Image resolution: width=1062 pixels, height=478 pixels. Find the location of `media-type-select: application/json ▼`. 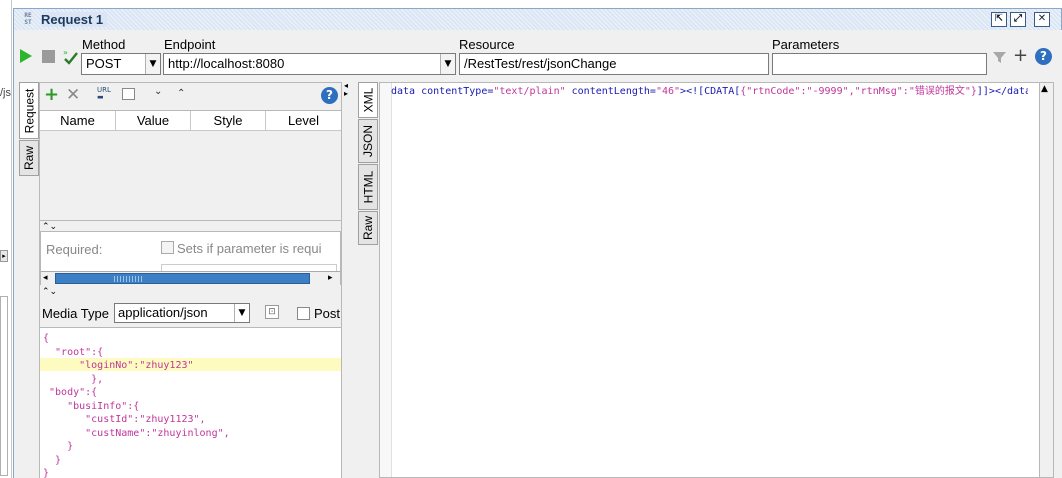

media-type-select: application/json ▼ is located at coordinates (182, 313).